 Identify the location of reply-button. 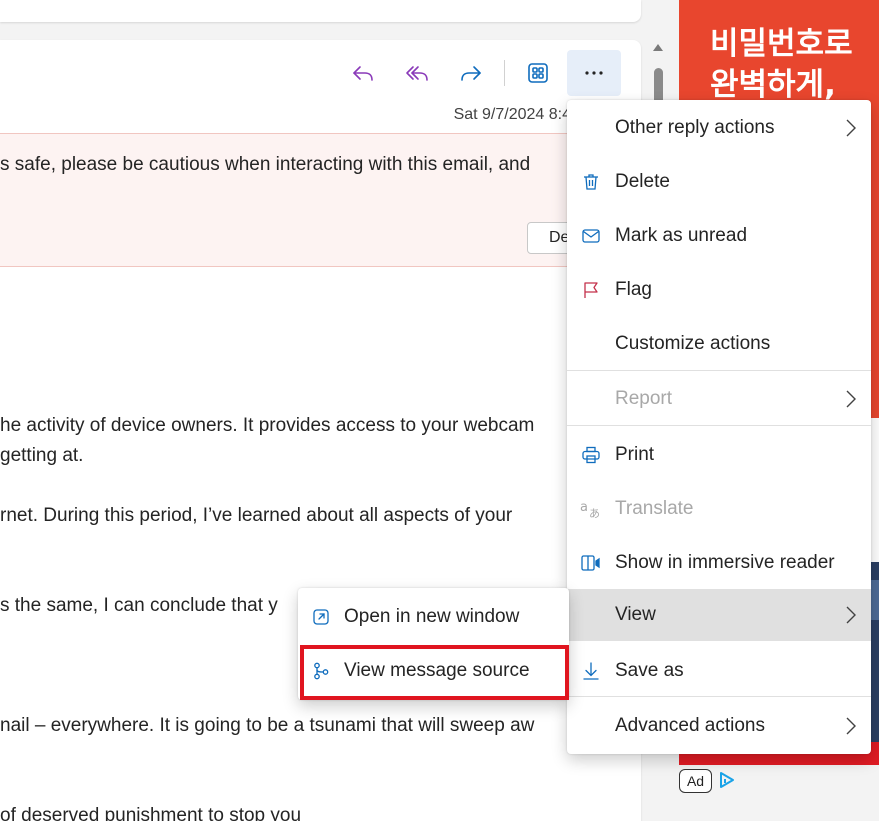
(363, 73).